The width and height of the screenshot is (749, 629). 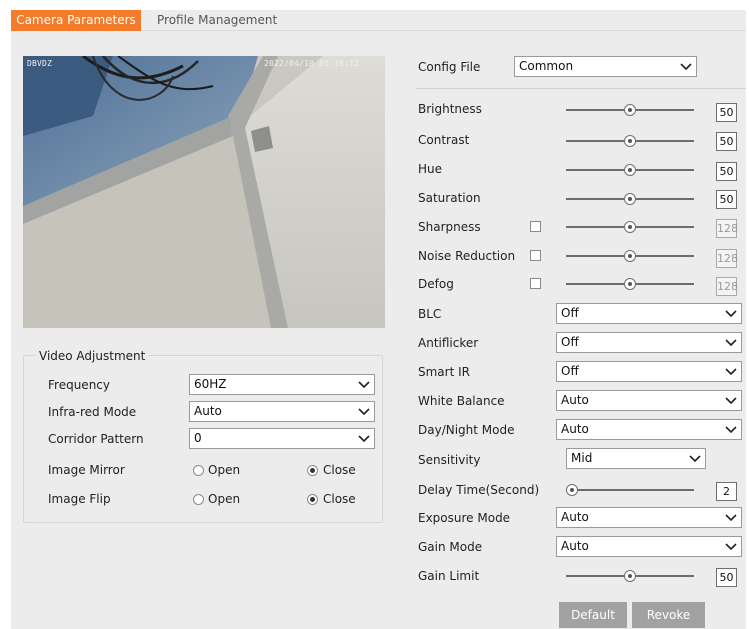 What do you see at coordinates (593, 615) in the screenshot?
I see `default-button: Default` at bounding box center [593, 615].